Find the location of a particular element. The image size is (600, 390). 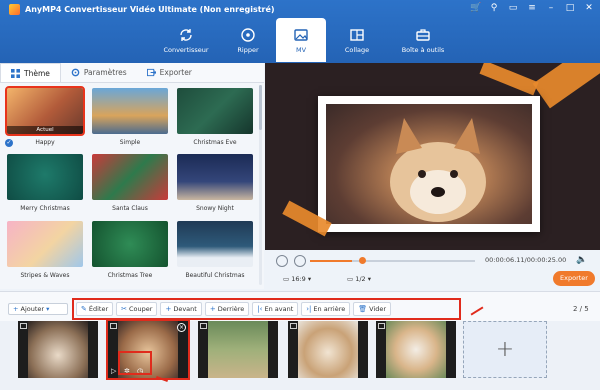

nav-boite-outils: Boîte à outils is located at coordinates (423, 40).